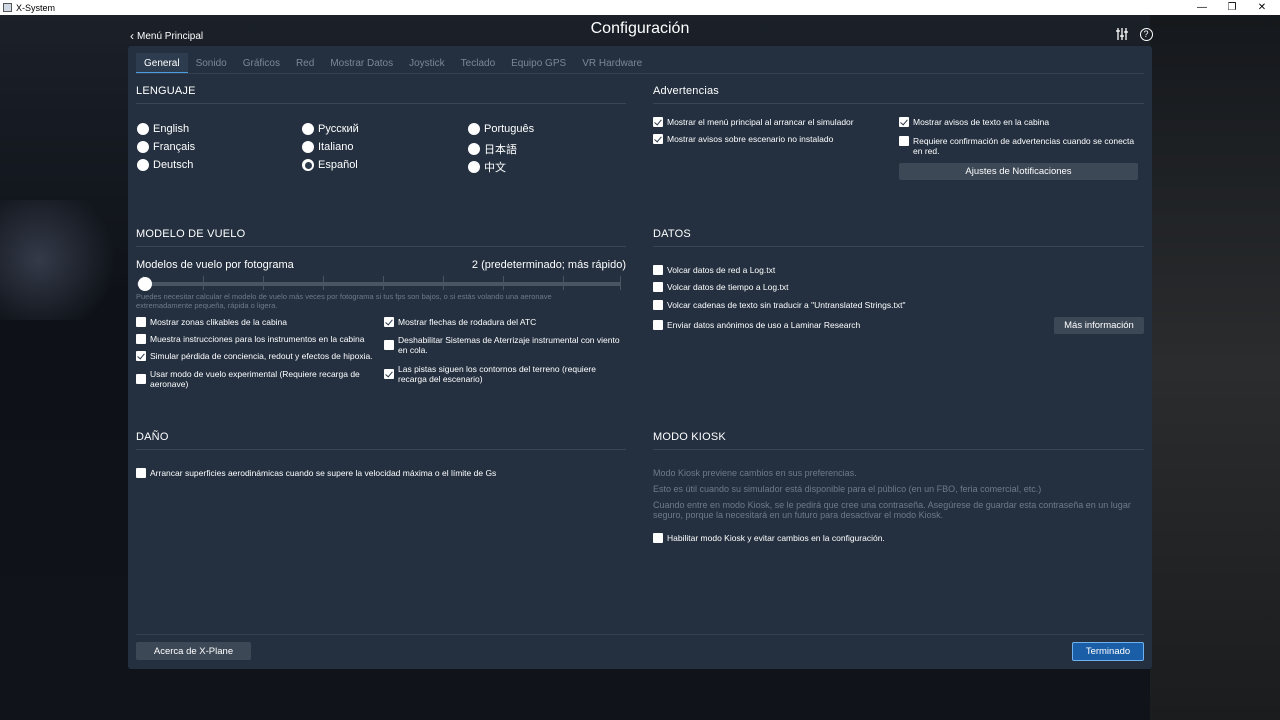 The width and height of the screenshot is (1280, 720). Describe the element at coordinates (1099, 325) in the screenshot. I see `more-info-button: Más información` at that location.